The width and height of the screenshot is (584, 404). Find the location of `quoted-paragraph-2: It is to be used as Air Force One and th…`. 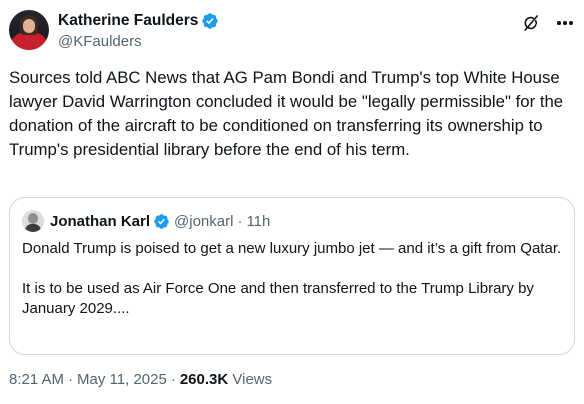

quoted-paragraph-2: It is to be used as Air Force One and th… is located at coordinates (278, 298).